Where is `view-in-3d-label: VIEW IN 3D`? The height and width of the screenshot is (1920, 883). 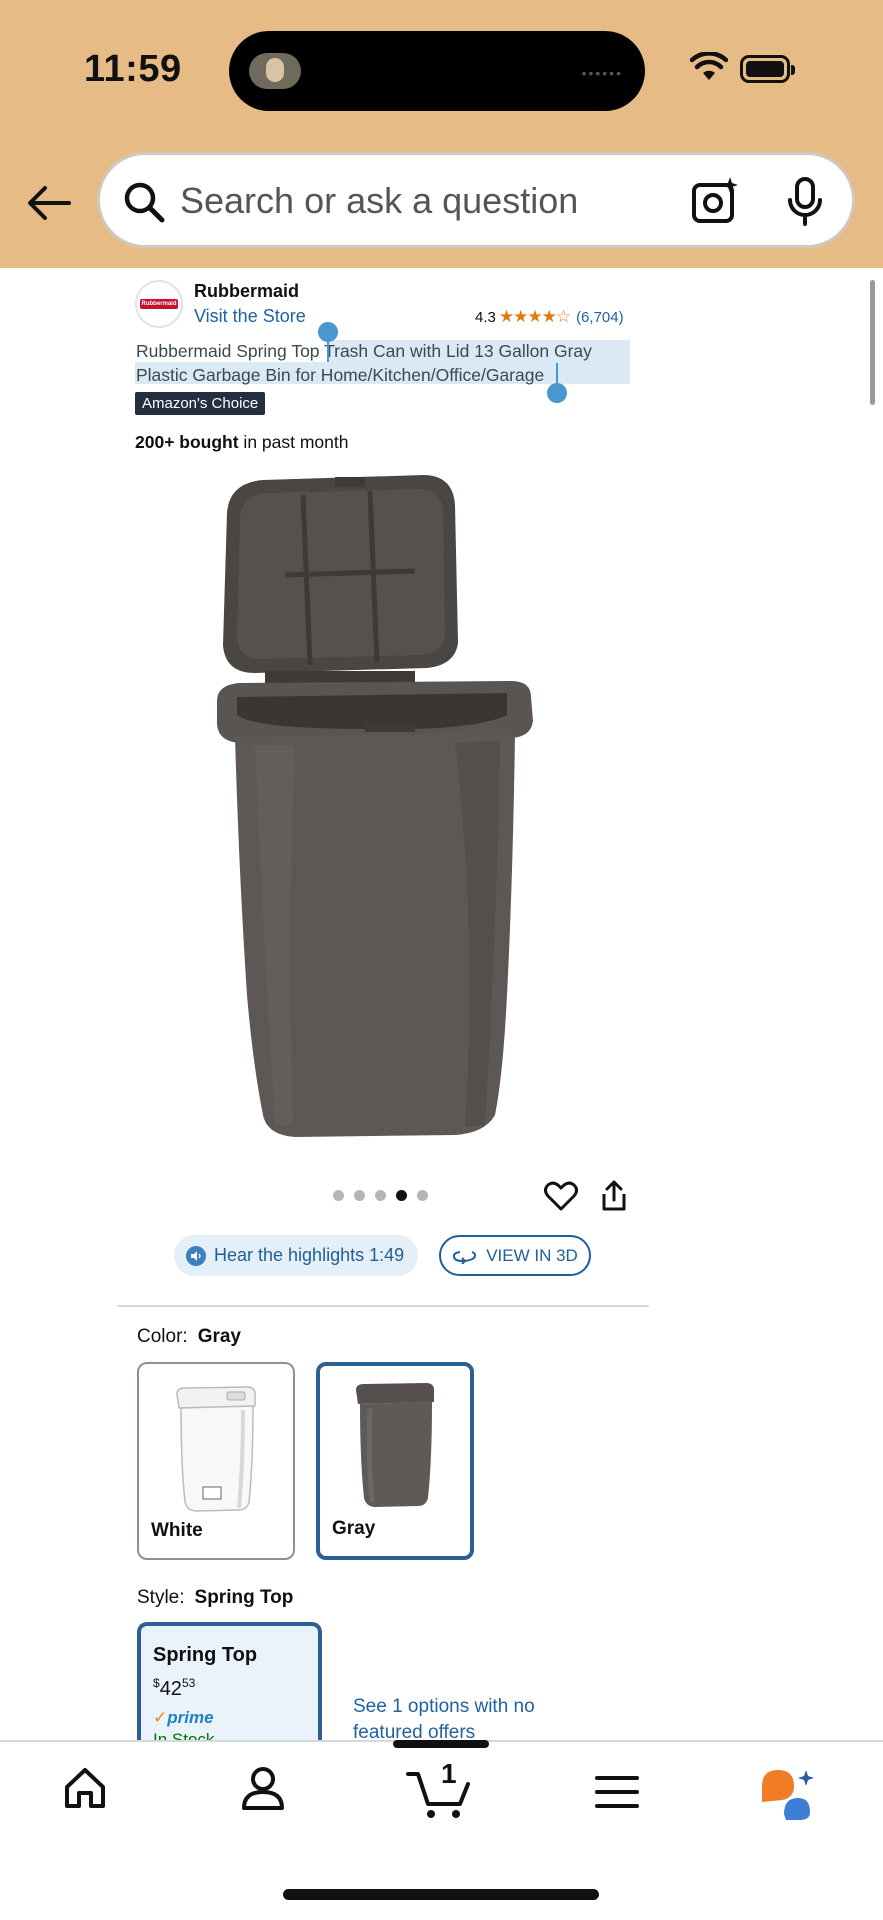 view-in-3d-label: VIEW IN 3D is located at coordinates (532, 1255).